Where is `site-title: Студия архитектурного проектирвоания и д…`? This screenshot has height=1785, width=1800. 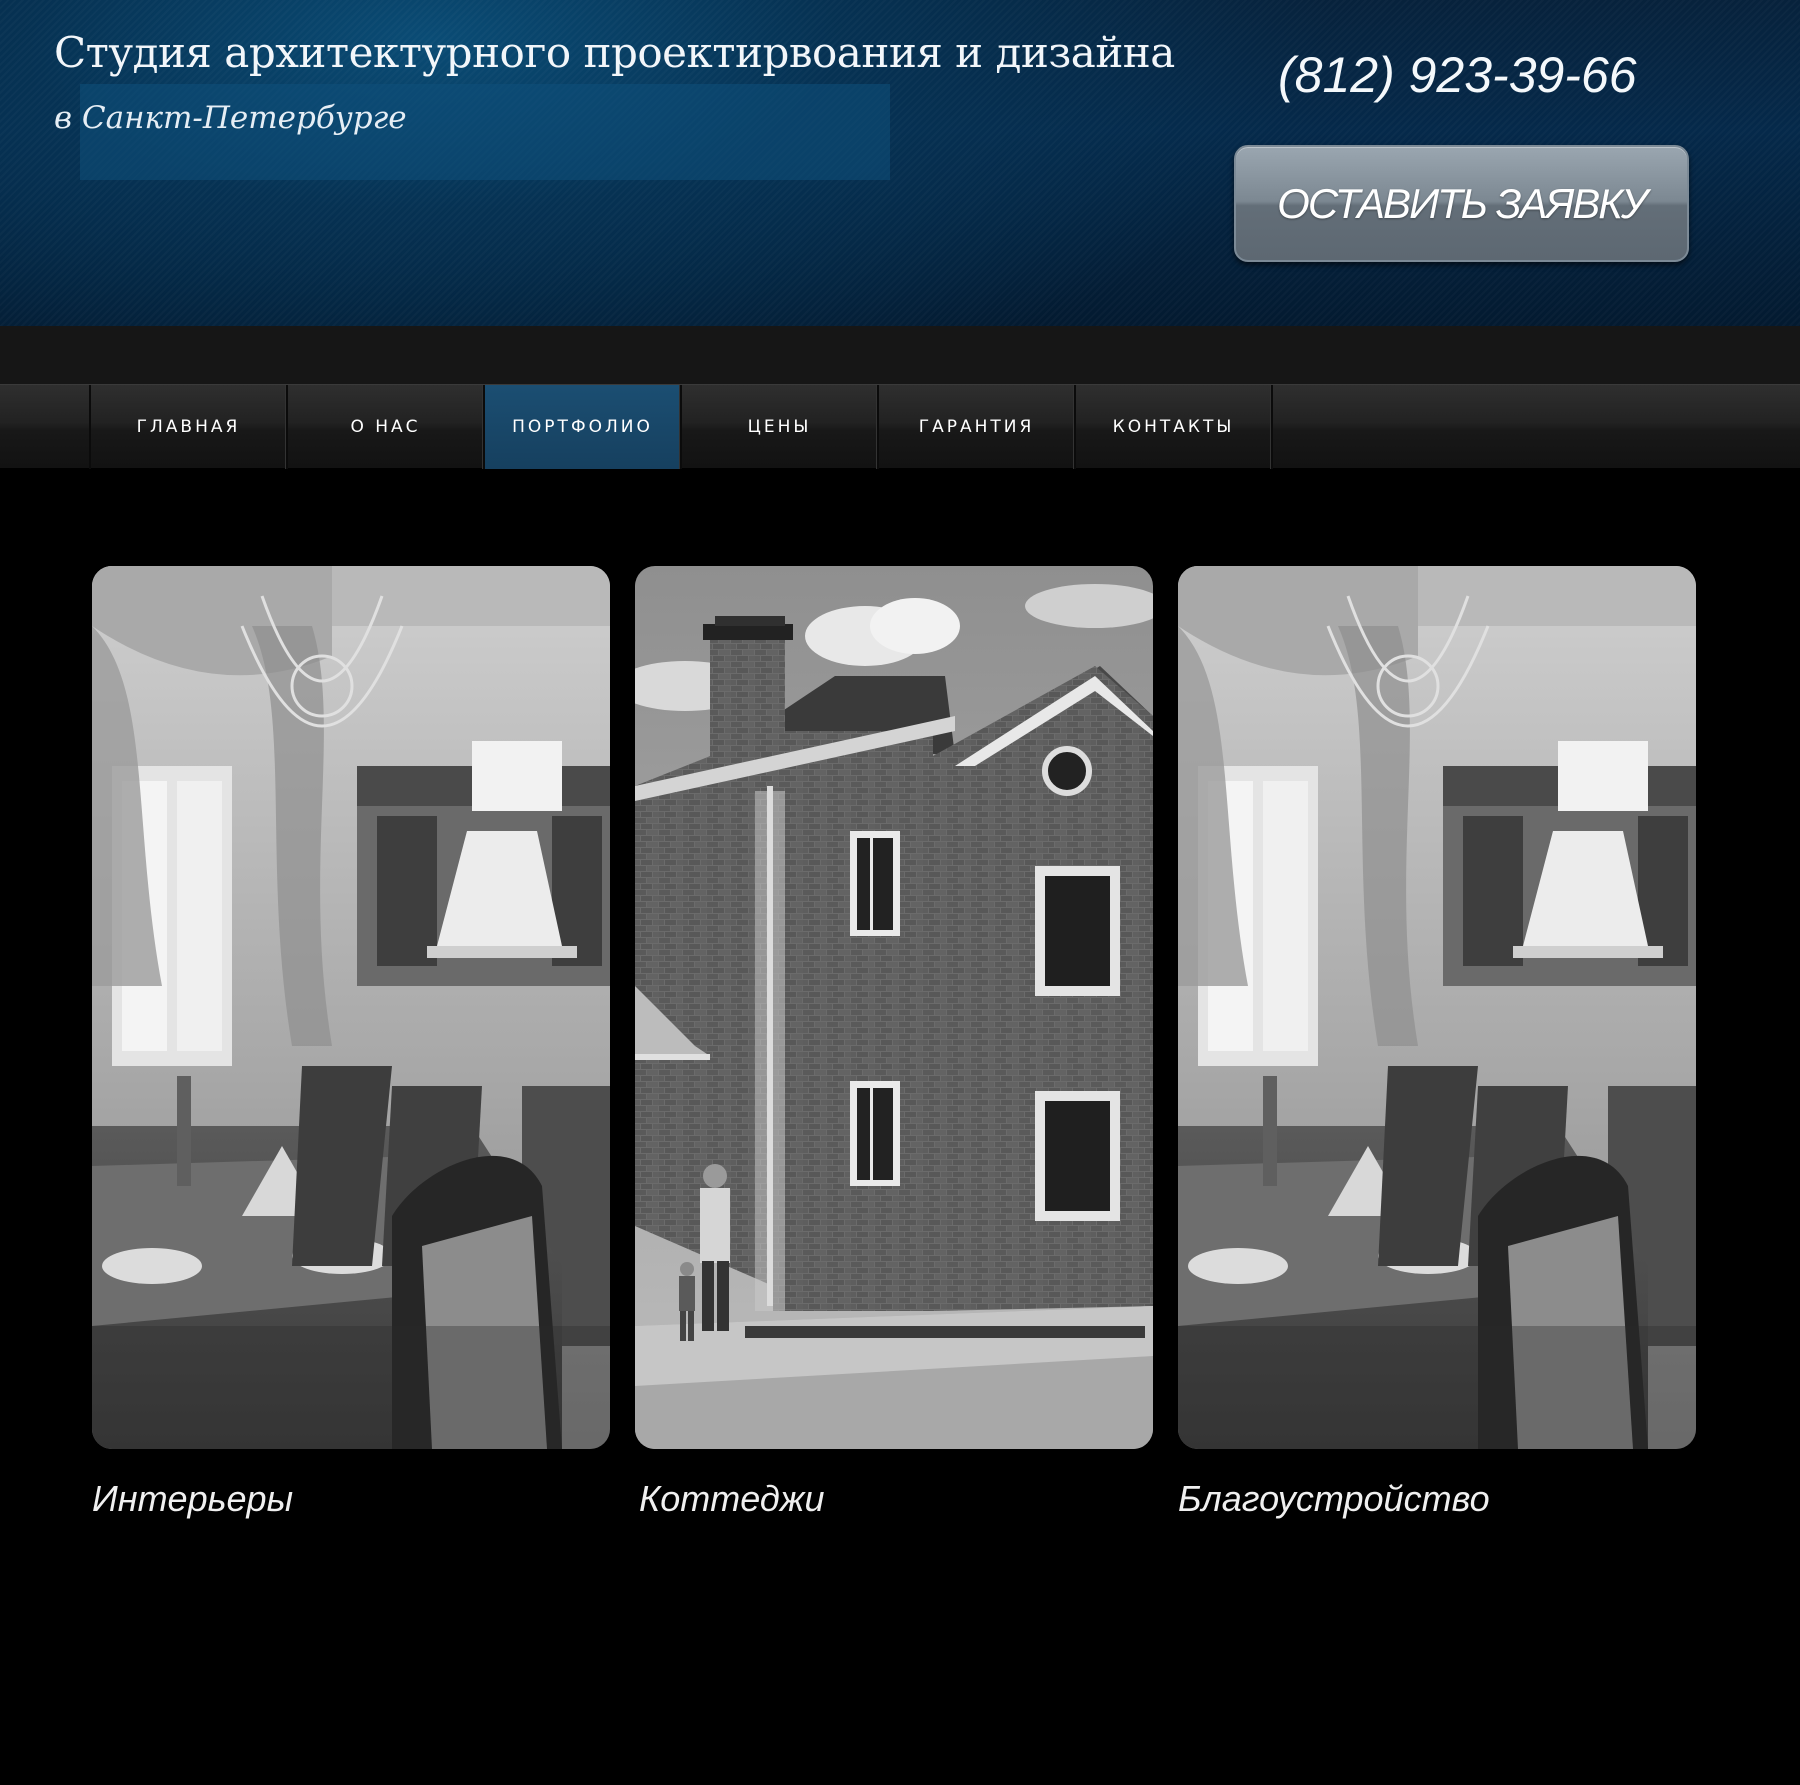 site-title: Студия архитектурного проектирвоания и д… is located at coordinates (614, 52).